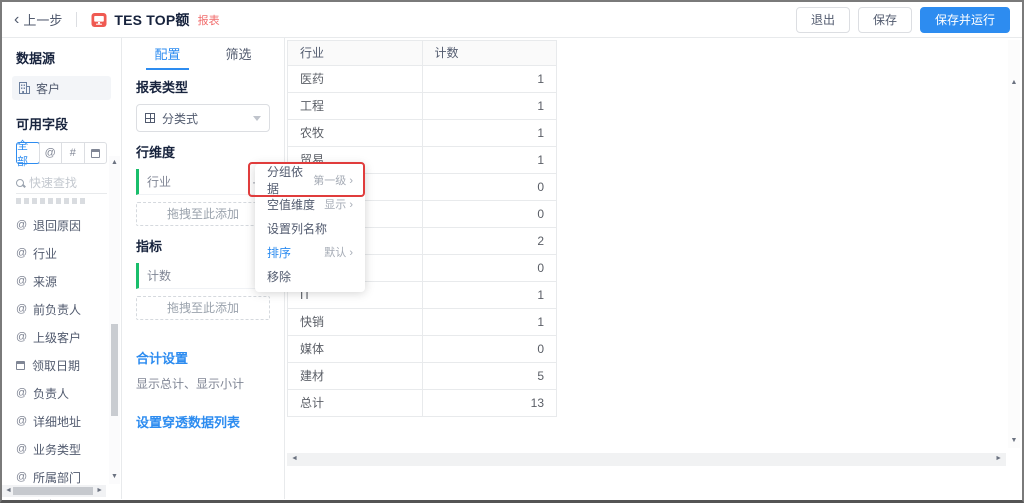 The width and height of the screenshot is (1024, 503). Describe the element at coordinates (24, 88) in the screenshot. I see `building-icon` at that location.